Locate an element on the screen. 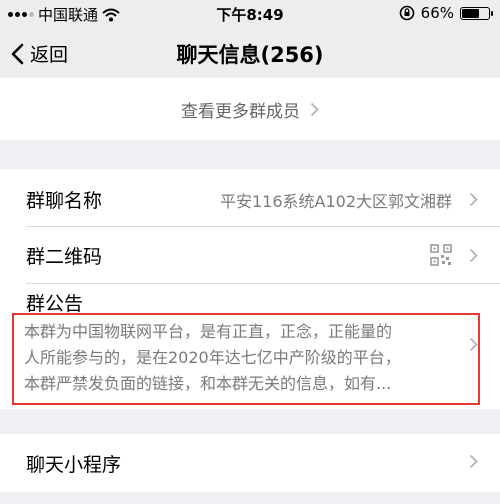  page-title: 聊天信息(256) is located at coordinates (250, 55).